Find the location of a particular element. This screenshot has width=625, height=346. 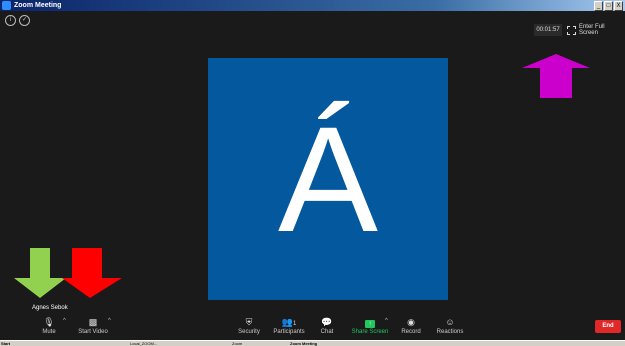

share-screen-label: Share Screen is located at coordinates (370, 332).